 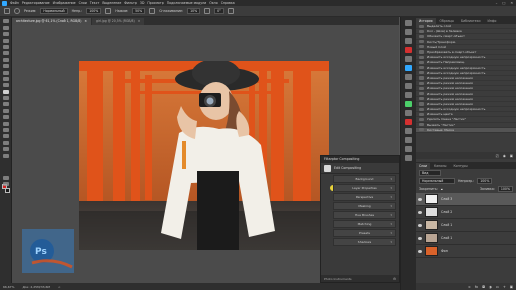 I want to click on layer-row: Слой 2, so click(x=466, y=212).